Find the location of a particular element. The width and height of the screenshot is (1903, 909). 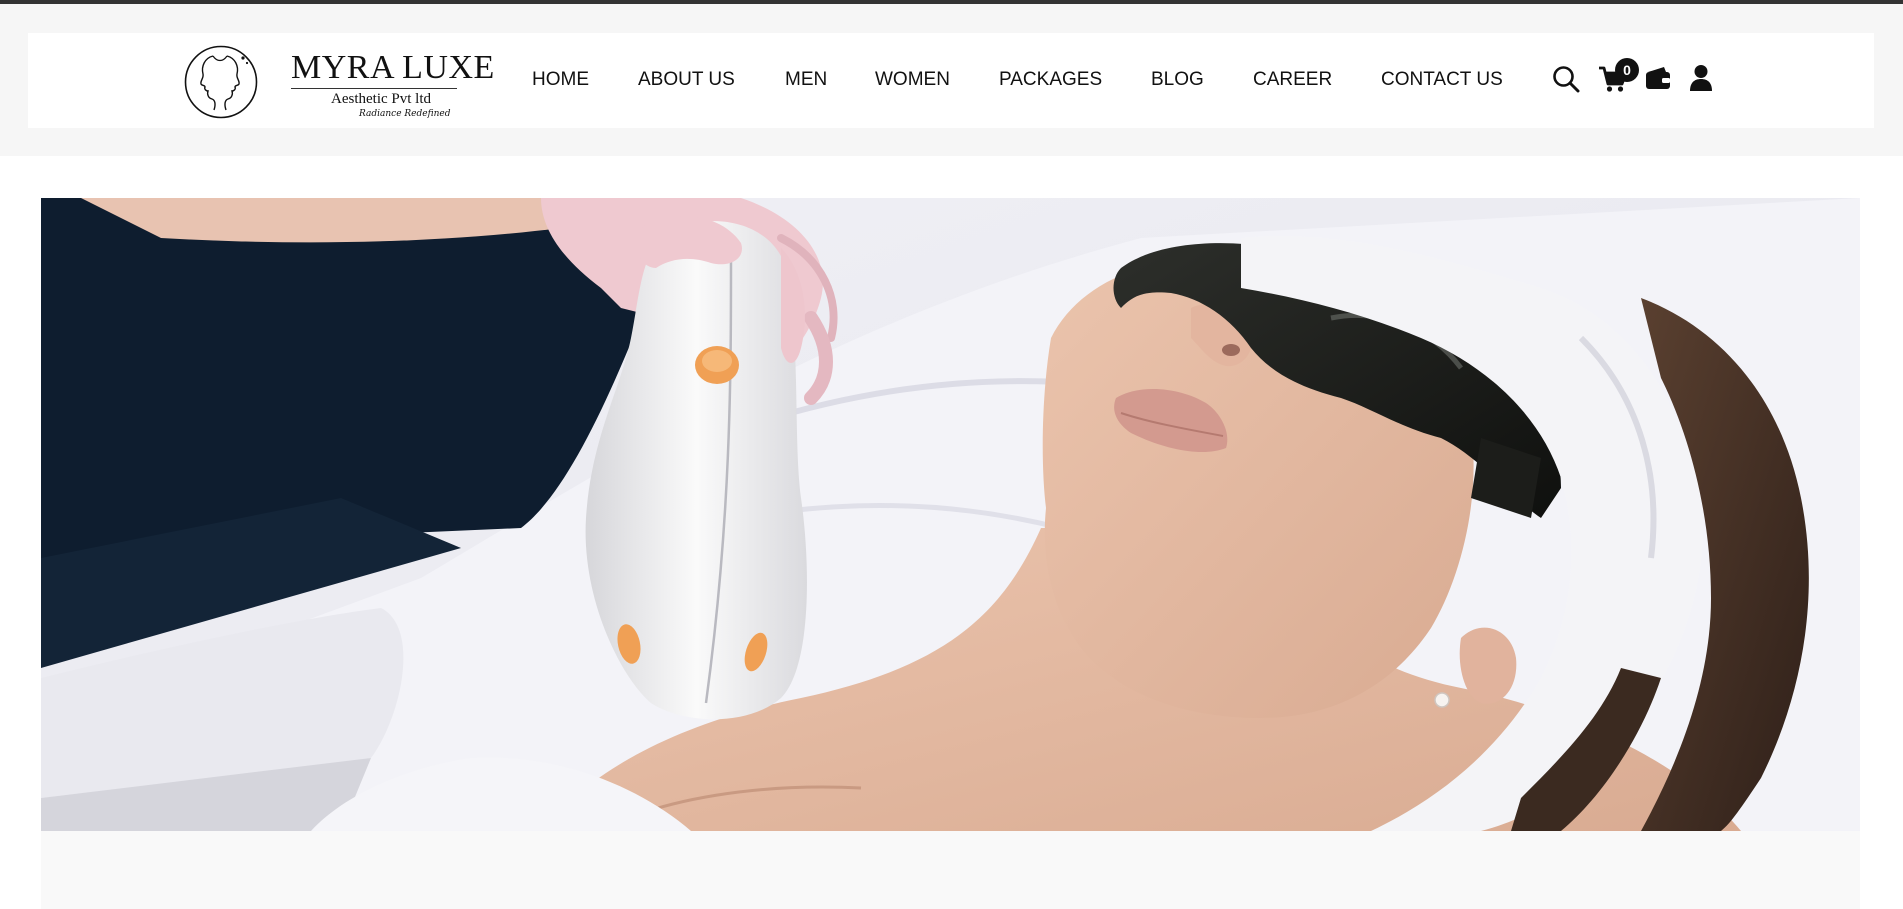

nav-item-packages: PACKAGES is located at coordinates (1050, 80).